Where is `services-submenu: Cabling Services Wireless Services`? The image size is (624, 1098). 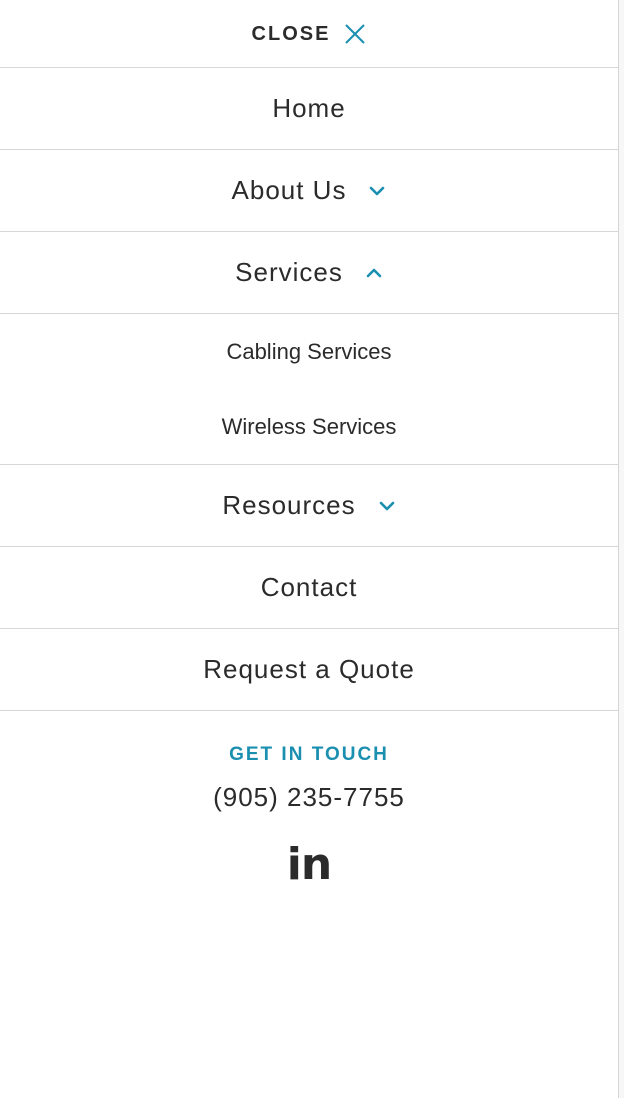 services-submenu: Cabling Services Wireless Services is located at coordinates (309, 389).